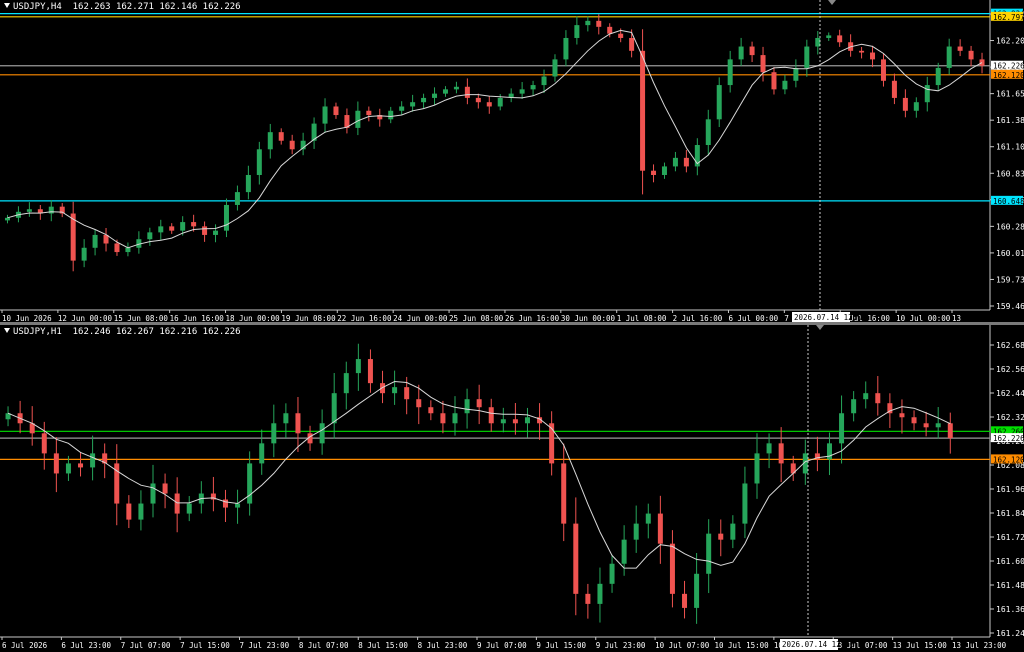 Image resolution: width=1024 pixels, height=652 pixels. What do you see at coordinates (1010, 585) in the screenshot?
I see `price-tick-label: 161.480` at bounding box center [1010, 585].